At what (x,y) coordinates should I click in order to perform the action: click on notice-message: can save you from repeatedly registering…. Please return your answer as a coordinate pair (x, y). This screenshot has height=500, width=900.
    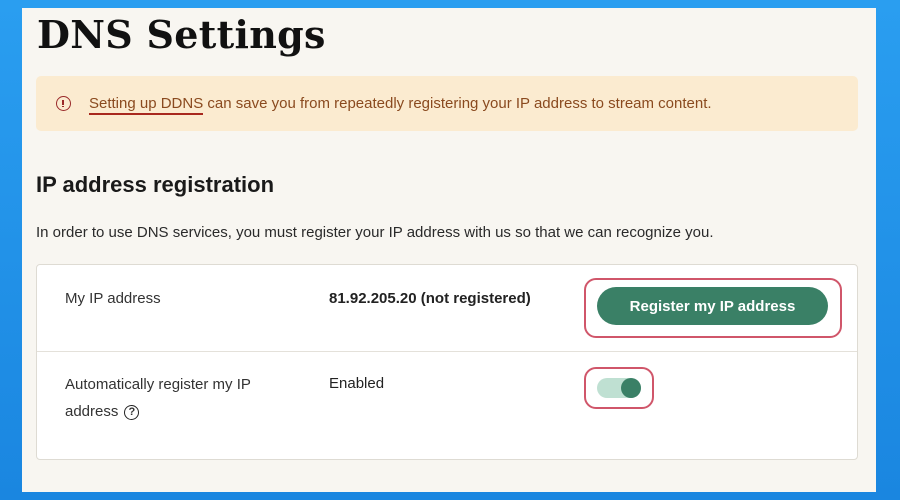
    Looking at the image, I should click on (457, 103).